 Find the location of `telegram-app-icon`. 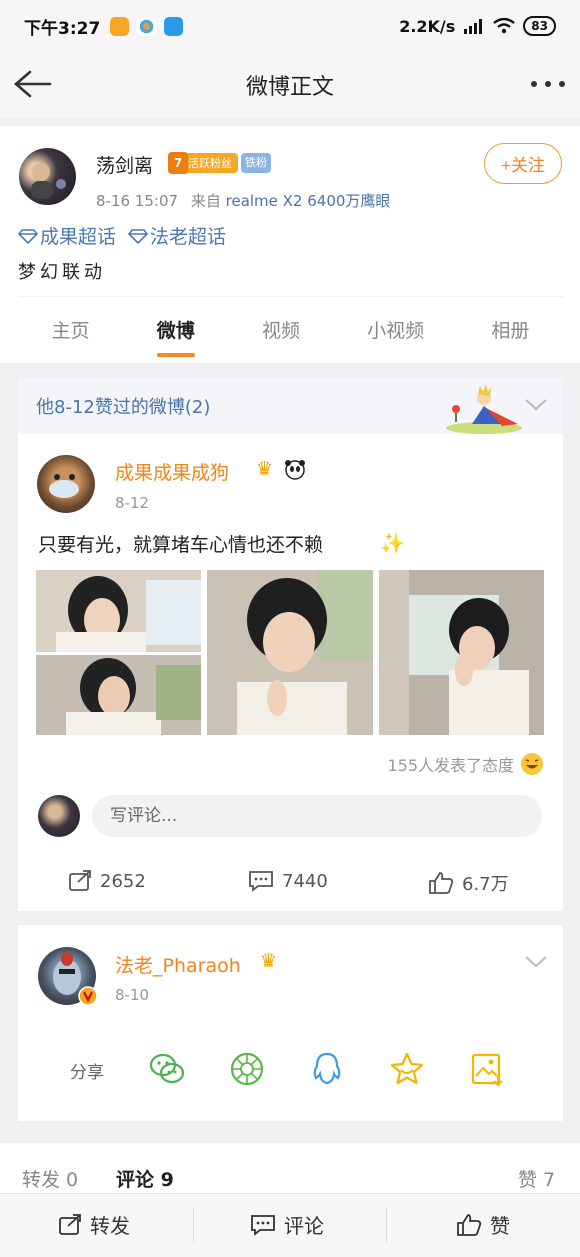

telegram-app-icon is located at coordinates (174, 26).